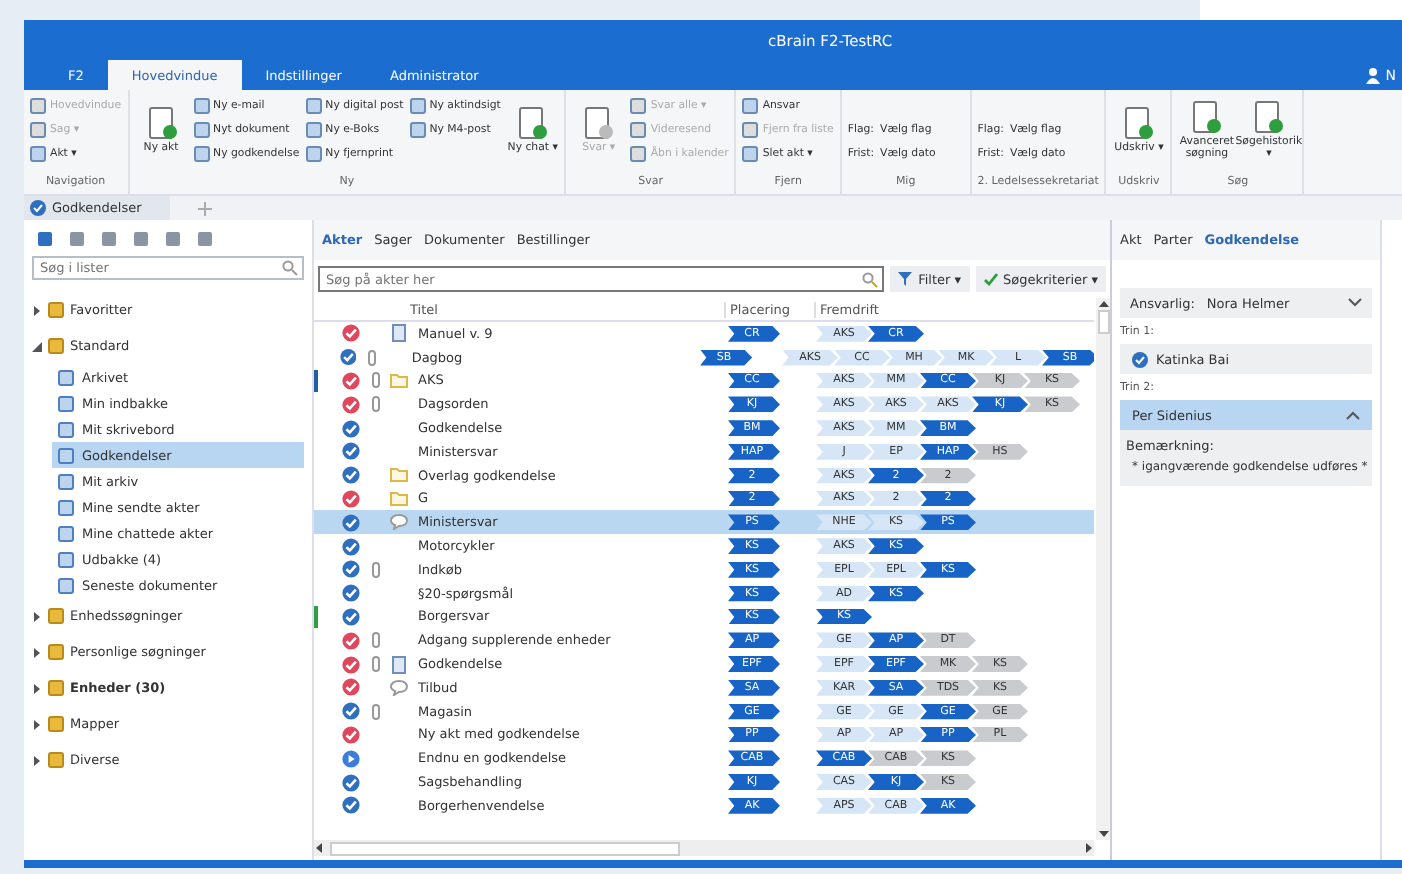  I want to click on chevron-up-icon, so click(1353, 415).